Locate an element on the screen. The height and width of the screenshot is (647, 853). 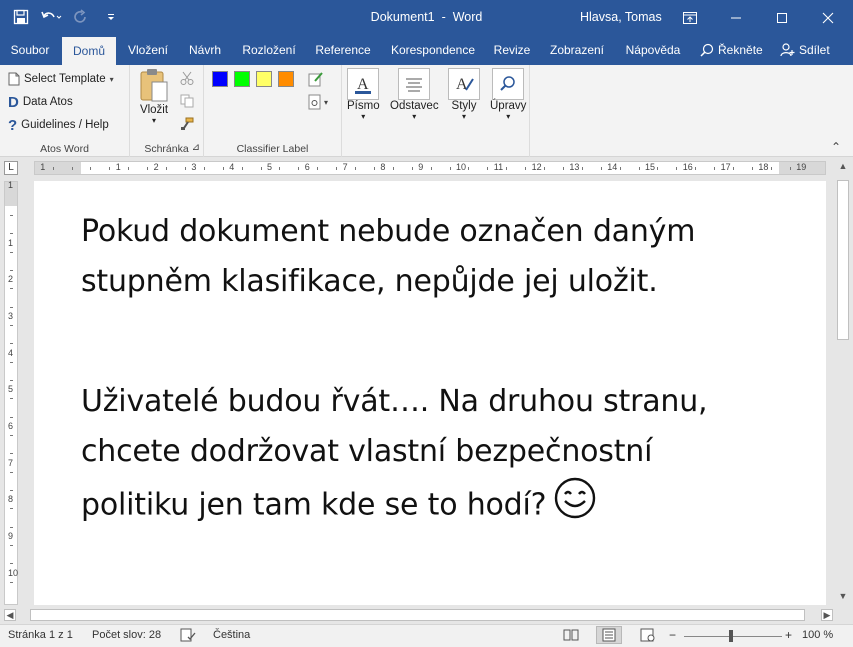
customize-qat-icon is located at coordinates (111, 17).